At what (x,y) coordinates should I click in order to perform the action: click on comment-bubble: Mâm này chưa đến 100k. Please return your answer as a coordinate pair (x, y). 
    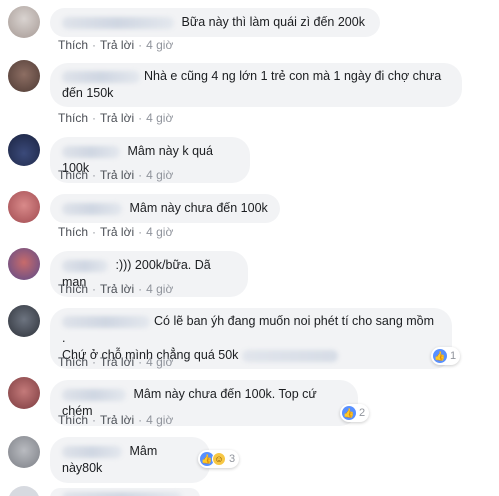
    Looking at the image, I should click on (165, 208).